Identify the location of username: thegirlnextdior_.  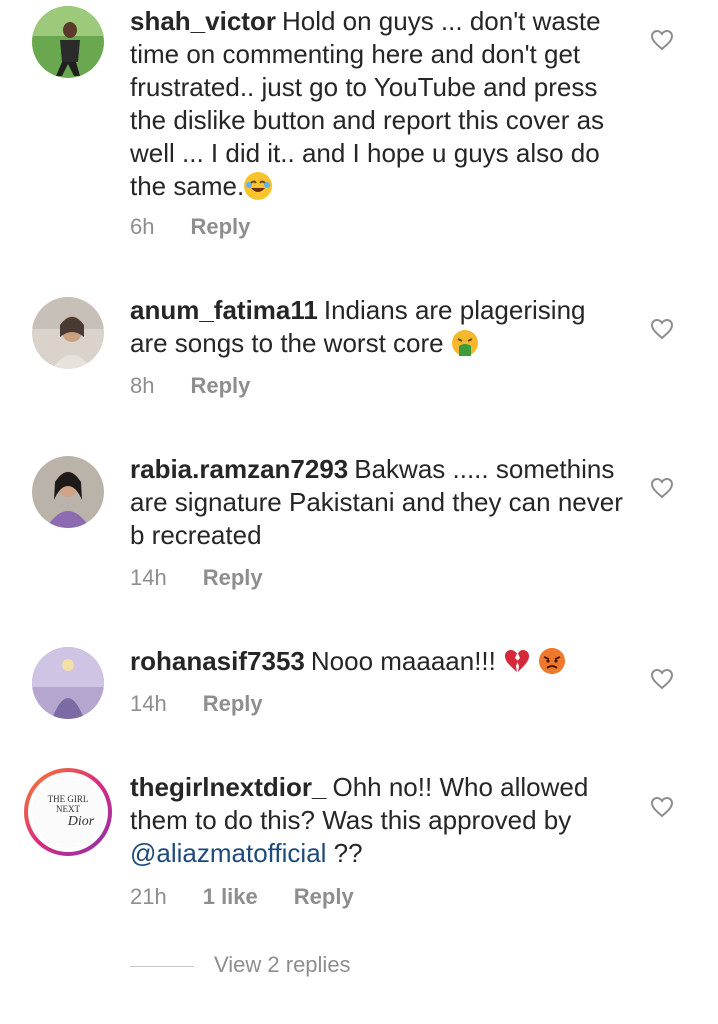
(228, 787).